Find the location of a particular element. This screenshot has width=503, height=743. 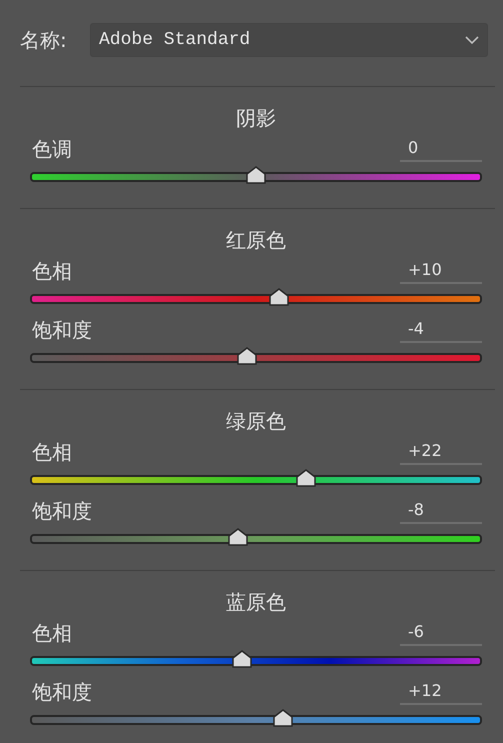

profile-label: 名称: is located at coordinates (44, 40).